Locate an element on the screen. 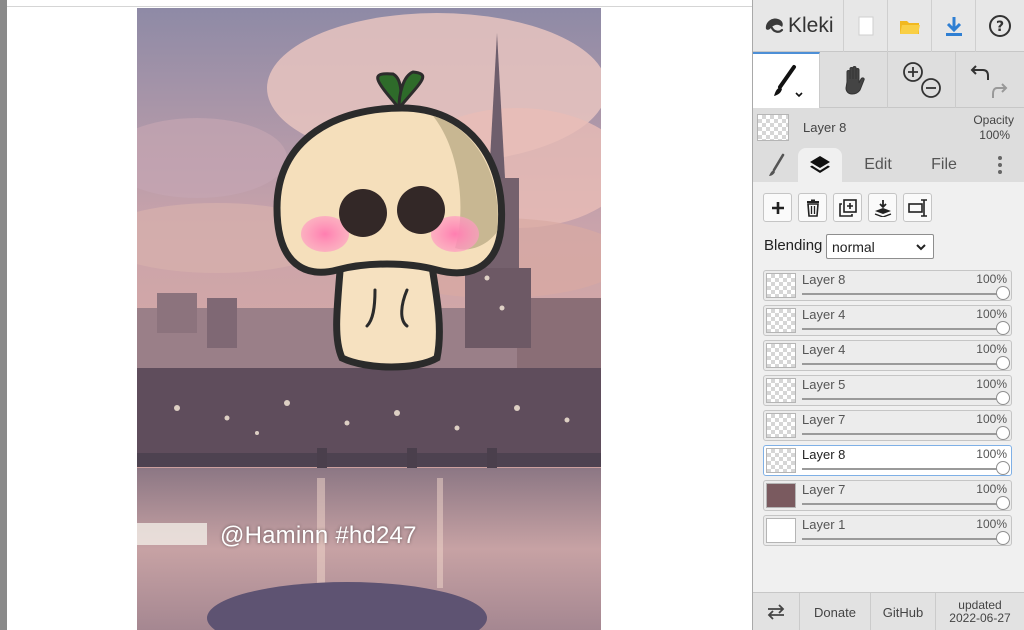  layers-icon is located at coordinates (820, 164).